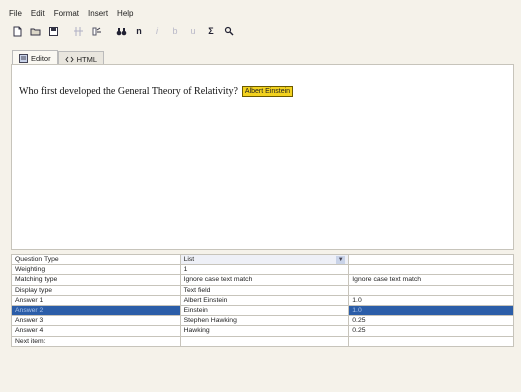 The height and width of the screenshot is (392, 521). I want to click on next-item-extra-cell, so click(431, 341).